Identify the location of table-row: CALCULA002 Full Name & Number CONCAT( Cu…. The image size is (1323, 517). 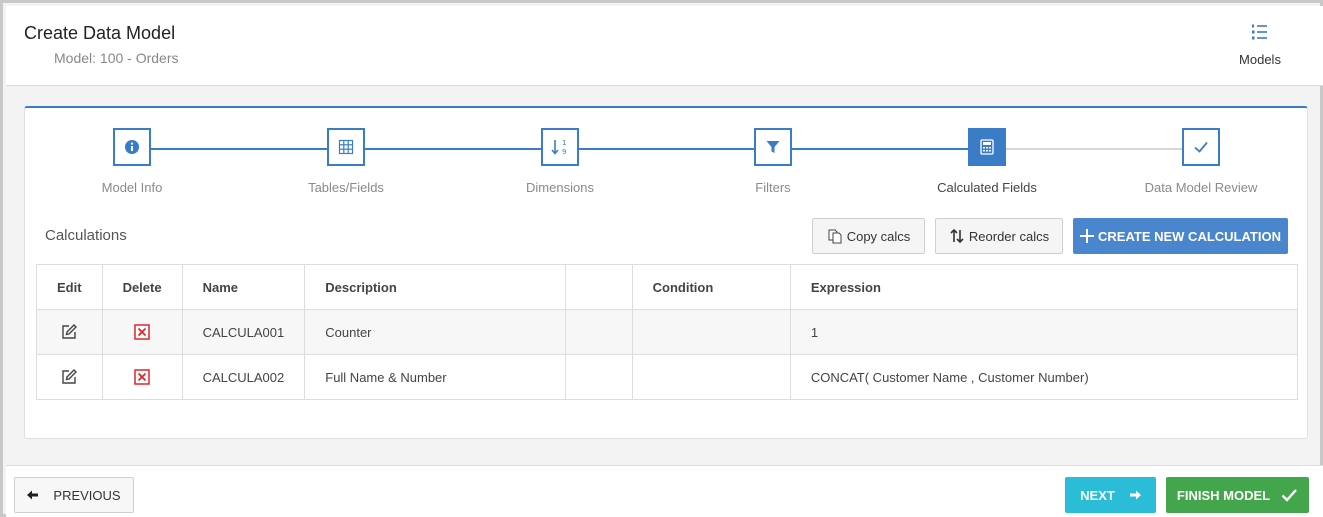
(667, 377).